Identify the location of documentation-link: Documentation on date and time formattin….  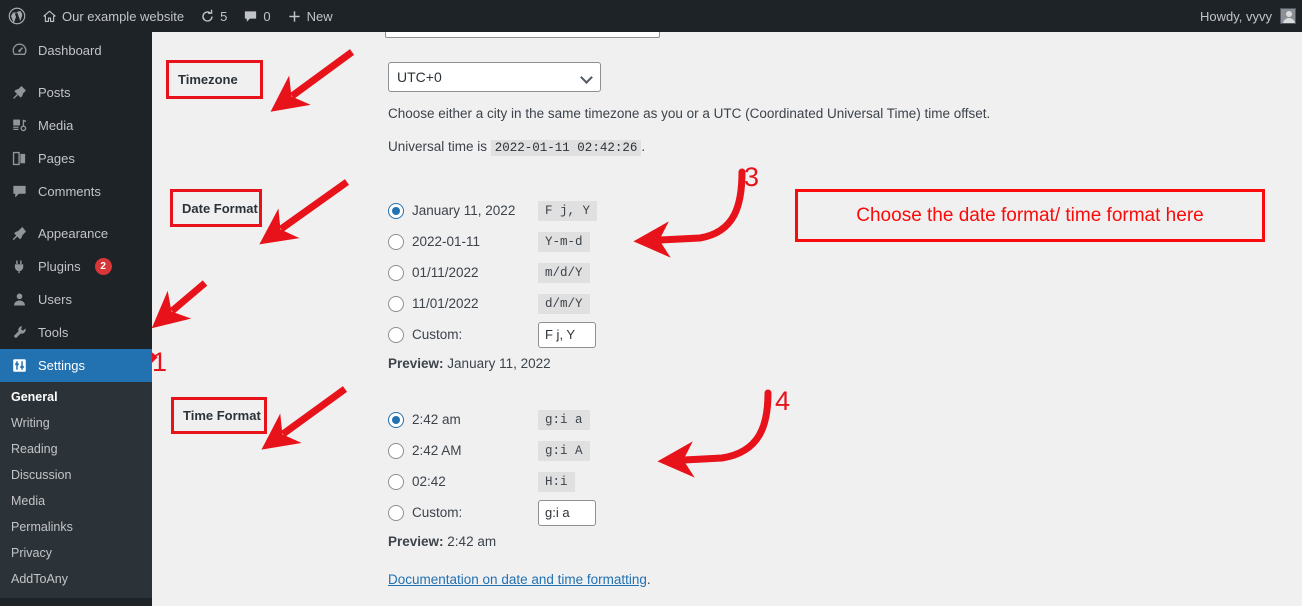
(517, 579).